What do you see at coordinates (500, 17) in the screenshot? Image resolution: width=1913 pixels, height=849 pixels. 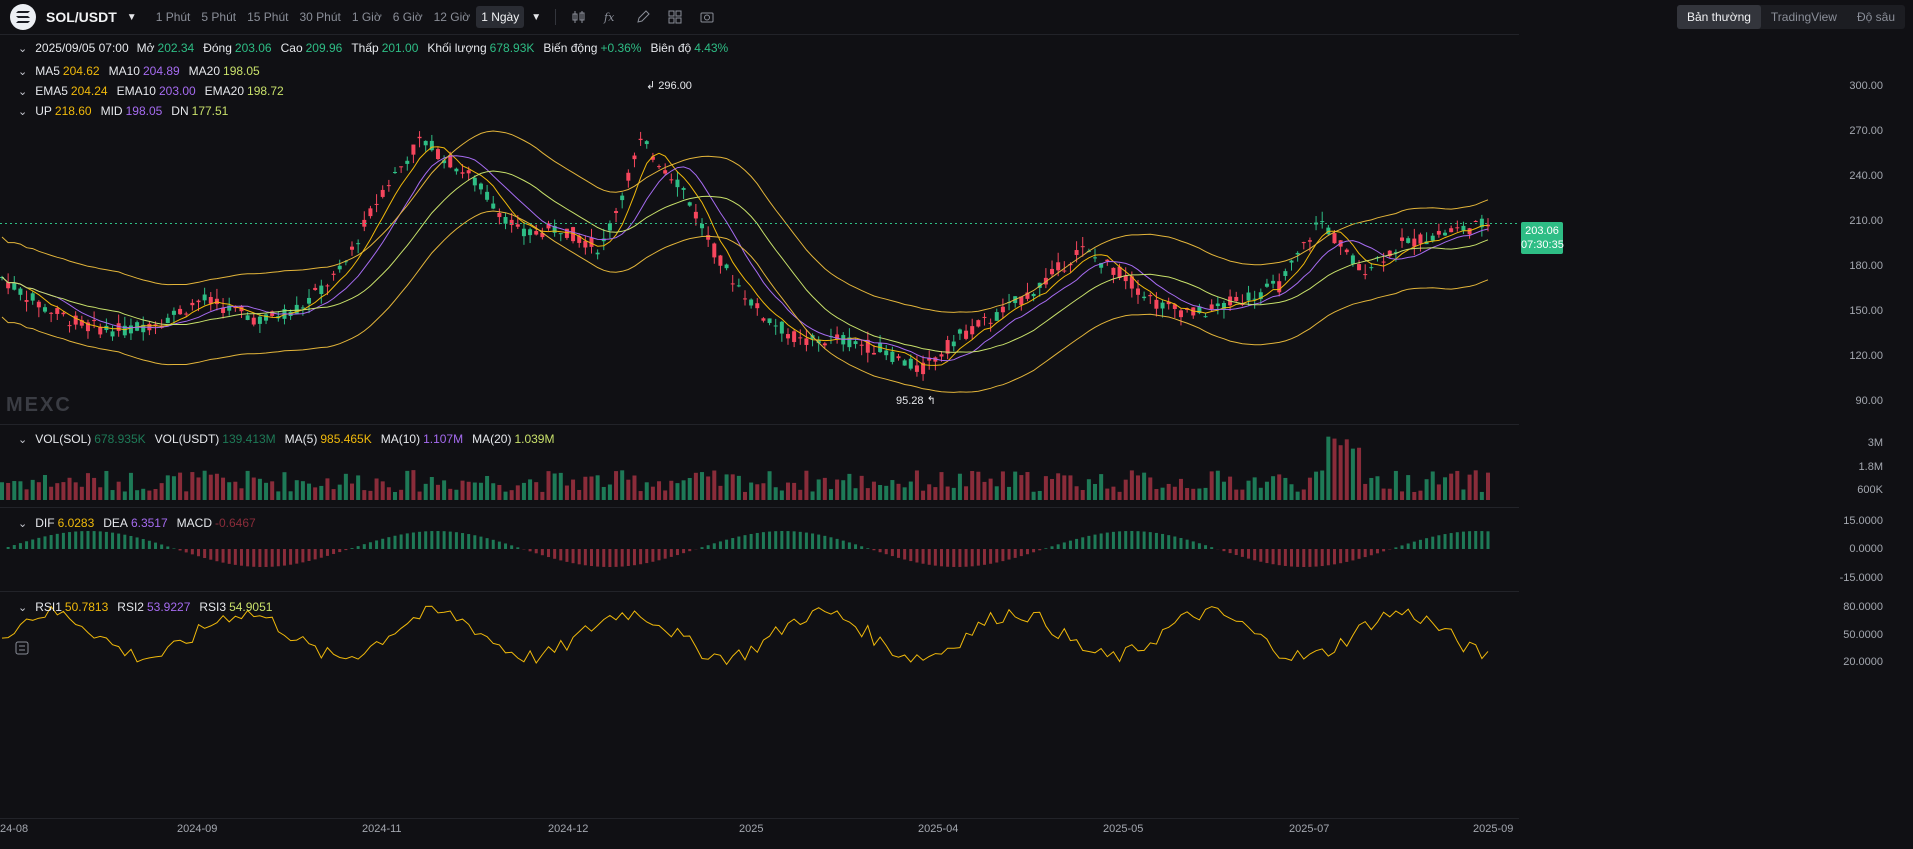 I see `tf-1d: 1 Ngày` at bounding box center [500, 17].